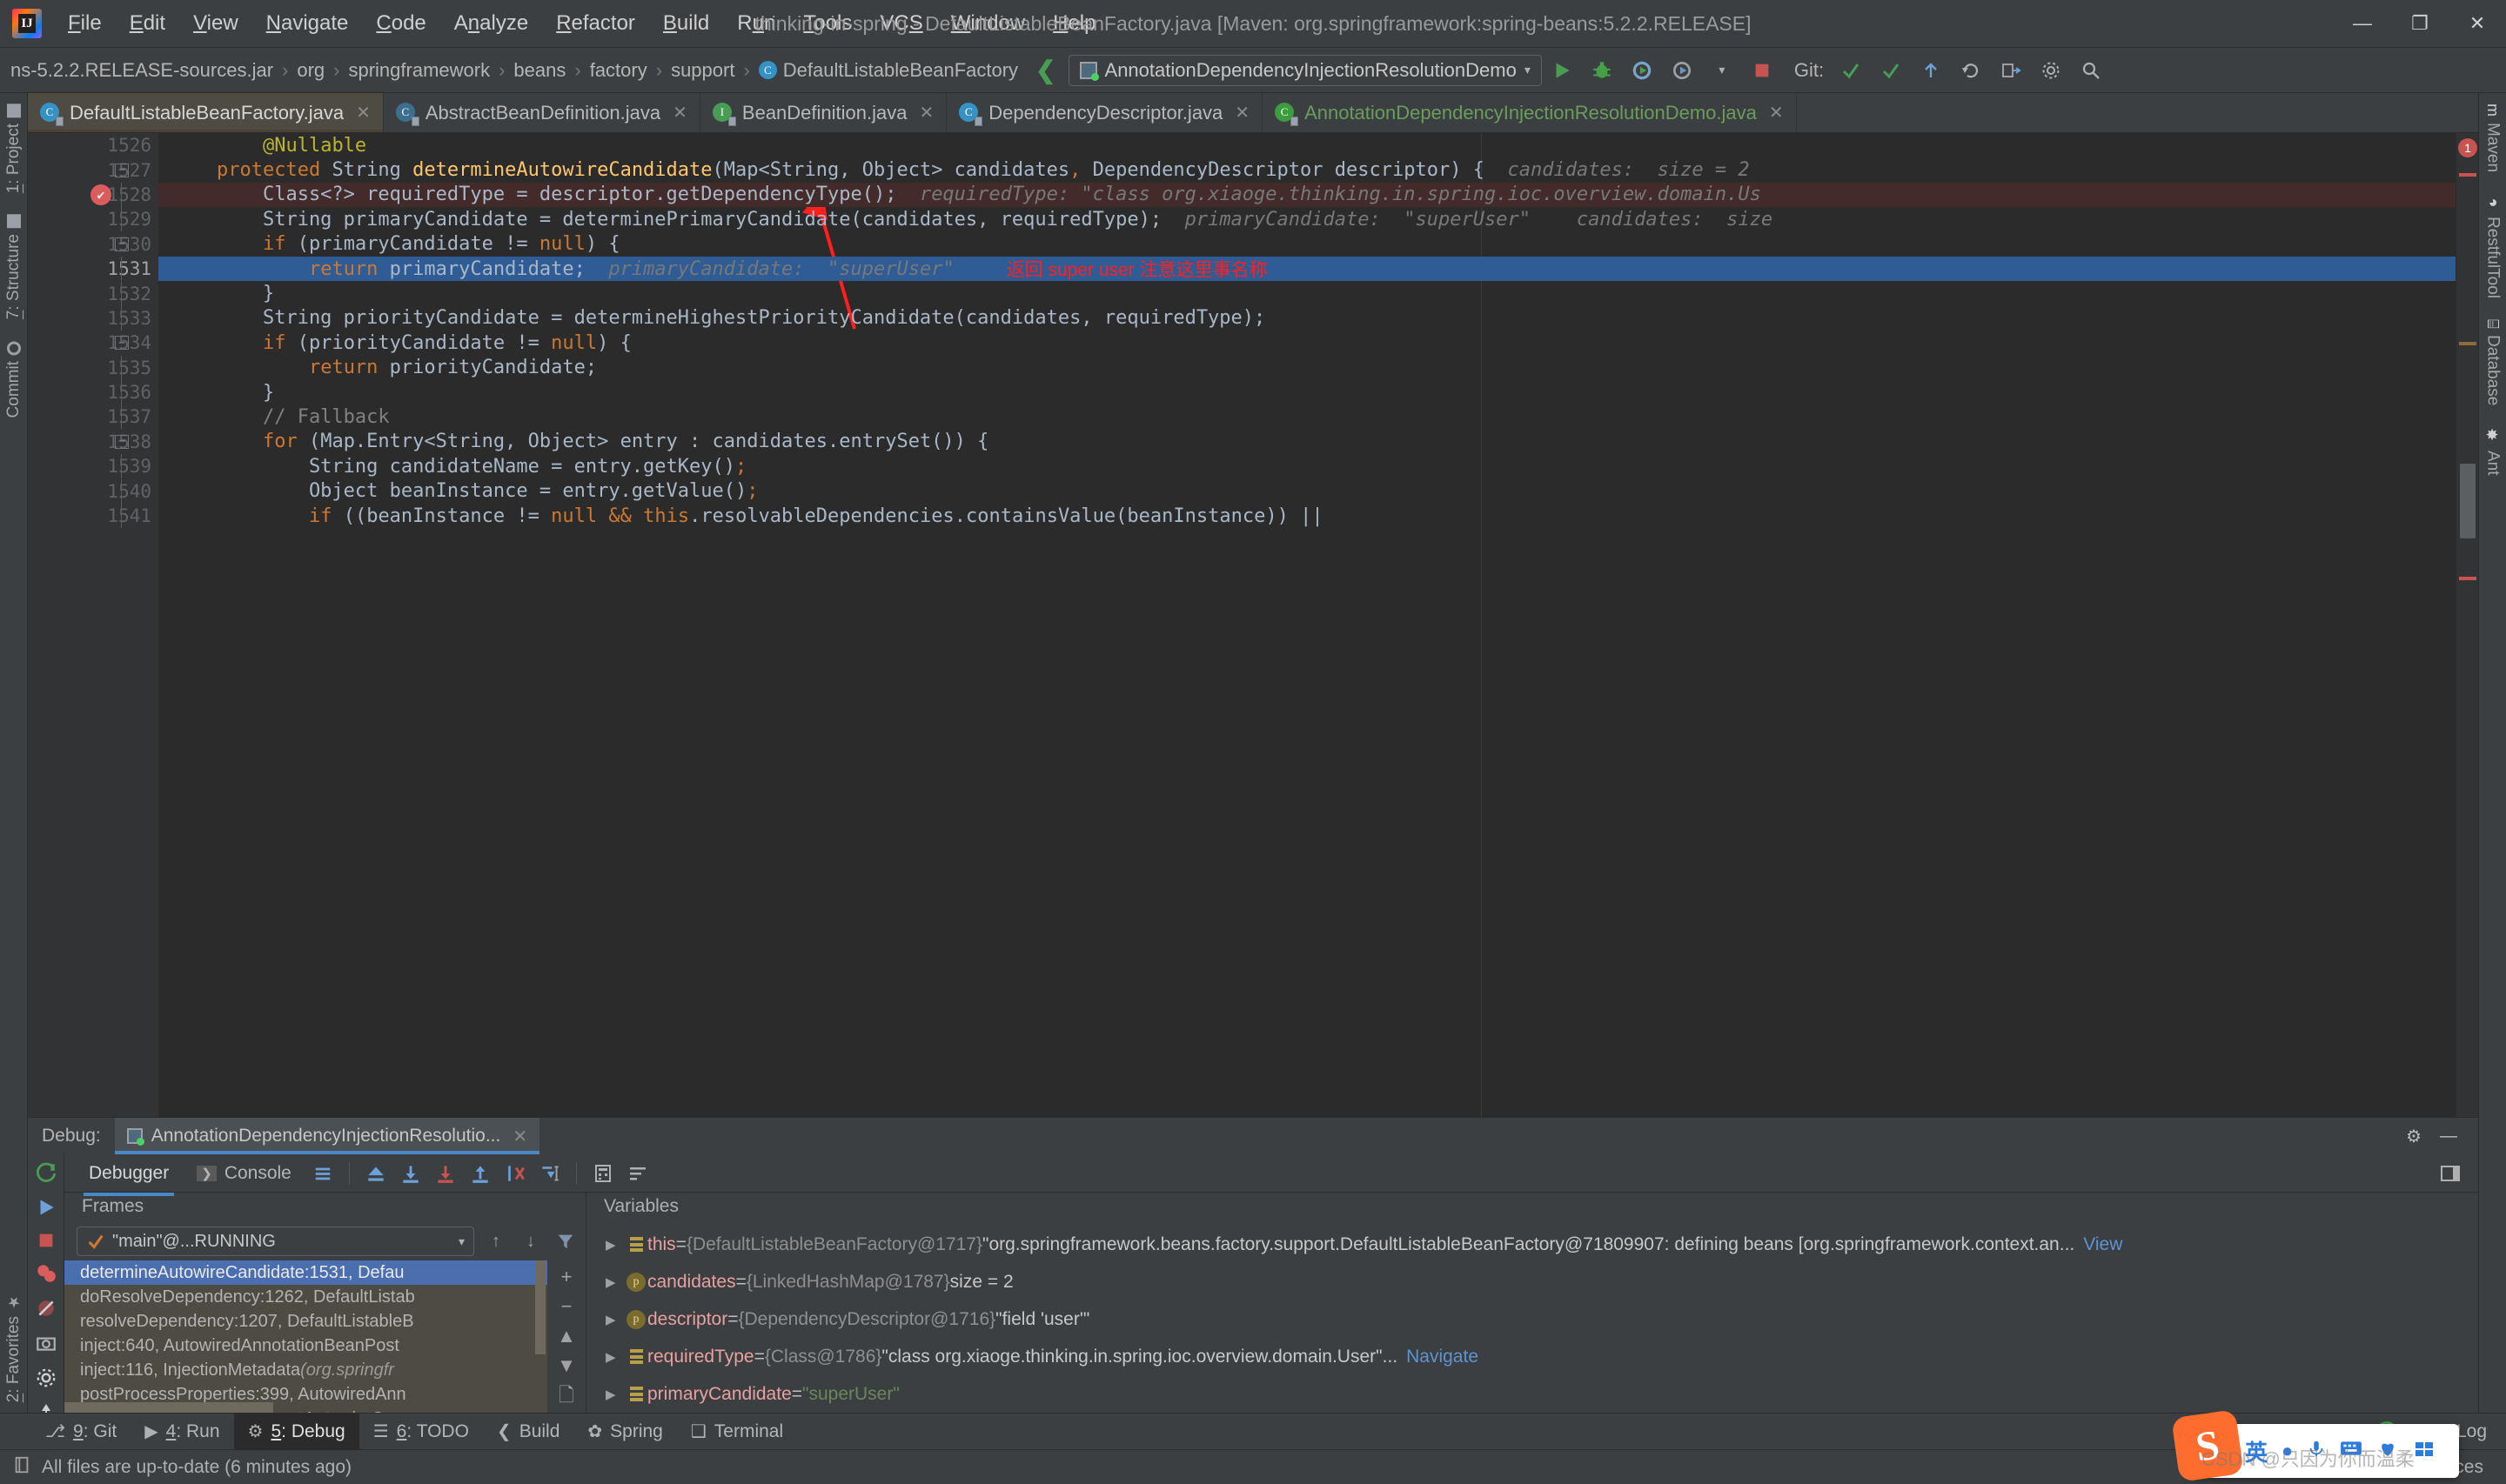 The height and width of the screenshot is (1484, 2506). I want to click on show-execution-point-icon, so click(376, 1173).